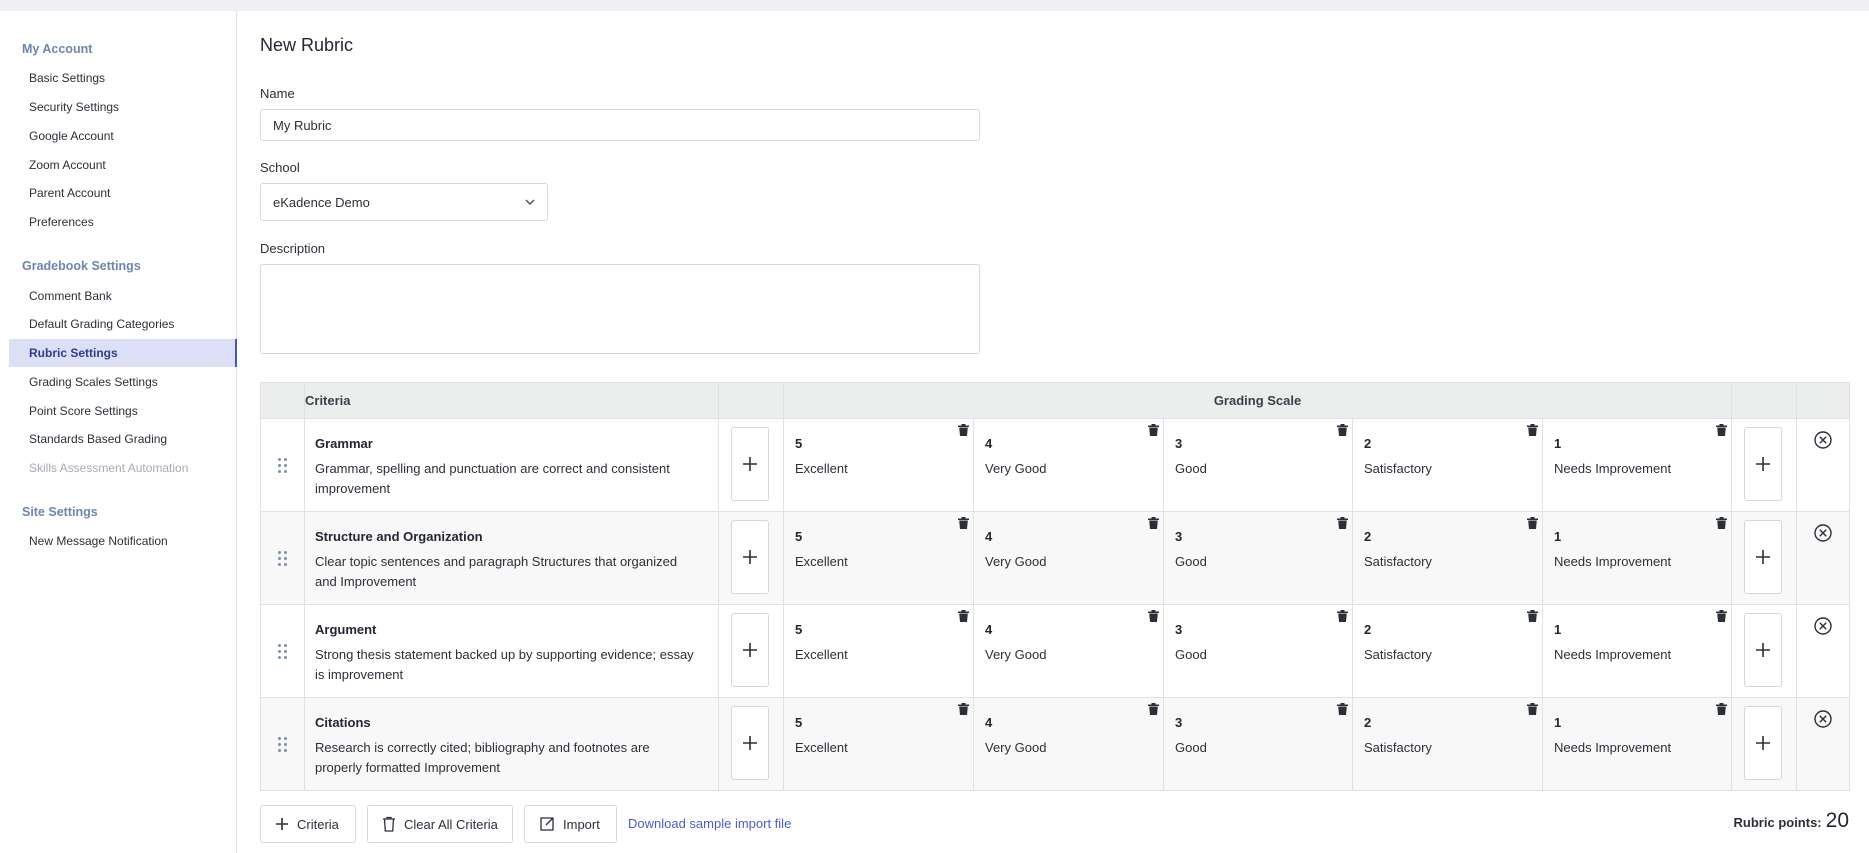 The width and height of the screenshot is (1869, 853). What do you see at coordinates (1558, 536) in the screenshot?
I see `level-points: 1` at bounding box center [1558, 536].